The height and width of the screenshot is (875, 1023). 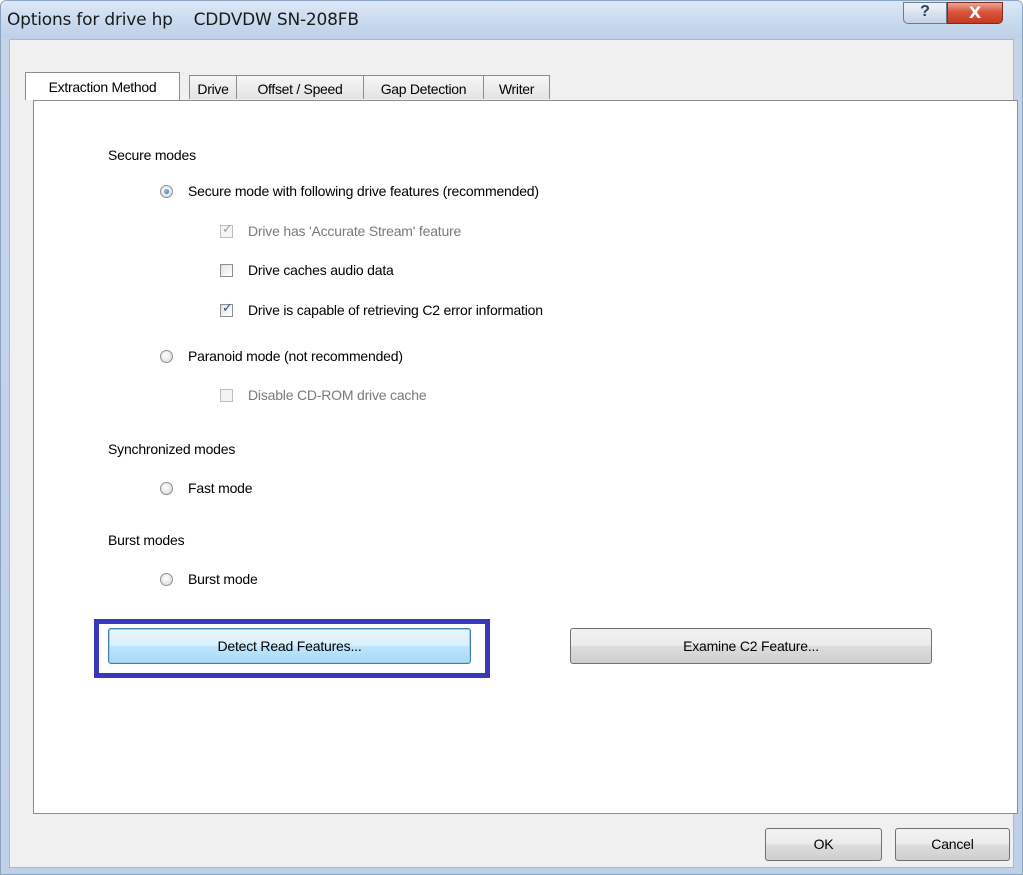 I want to click on accurate-stream-label: Drive has 'Accurate Stream' feature, so click(x=355, y=231).